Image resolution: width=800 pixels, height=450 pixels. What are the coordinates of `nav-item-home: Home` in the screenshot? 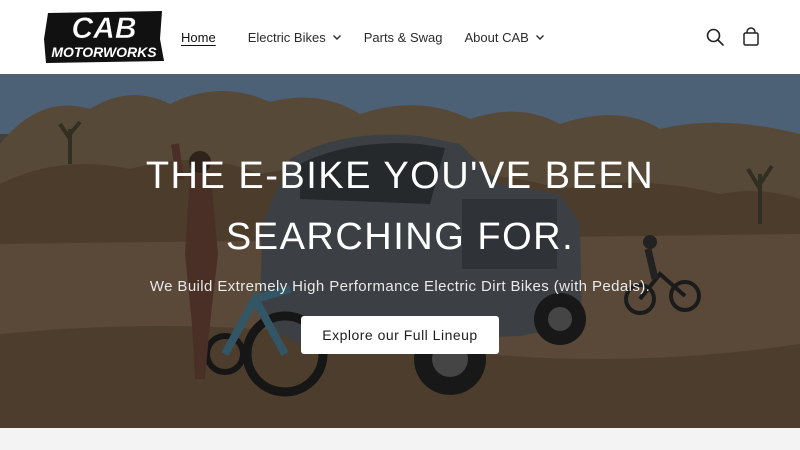 It's located at (198, 37).